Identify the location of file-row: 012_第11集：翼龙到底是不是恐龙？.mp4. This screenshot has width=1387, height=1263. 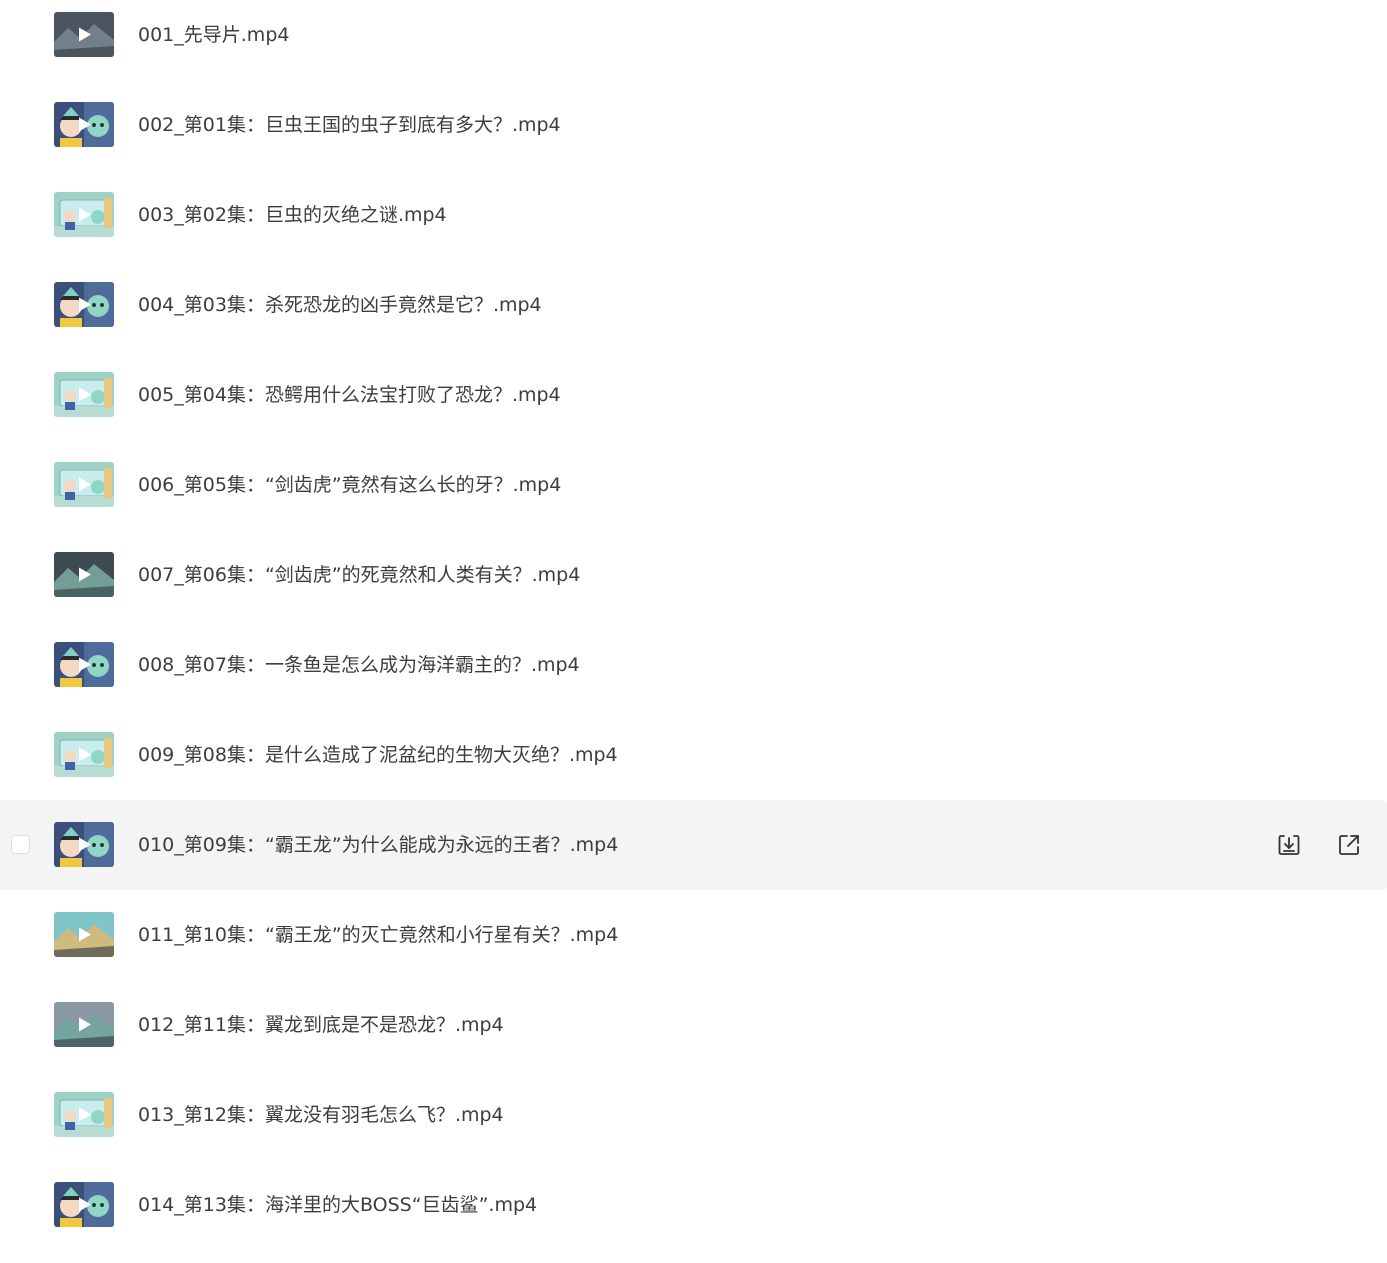
(693, 1025).